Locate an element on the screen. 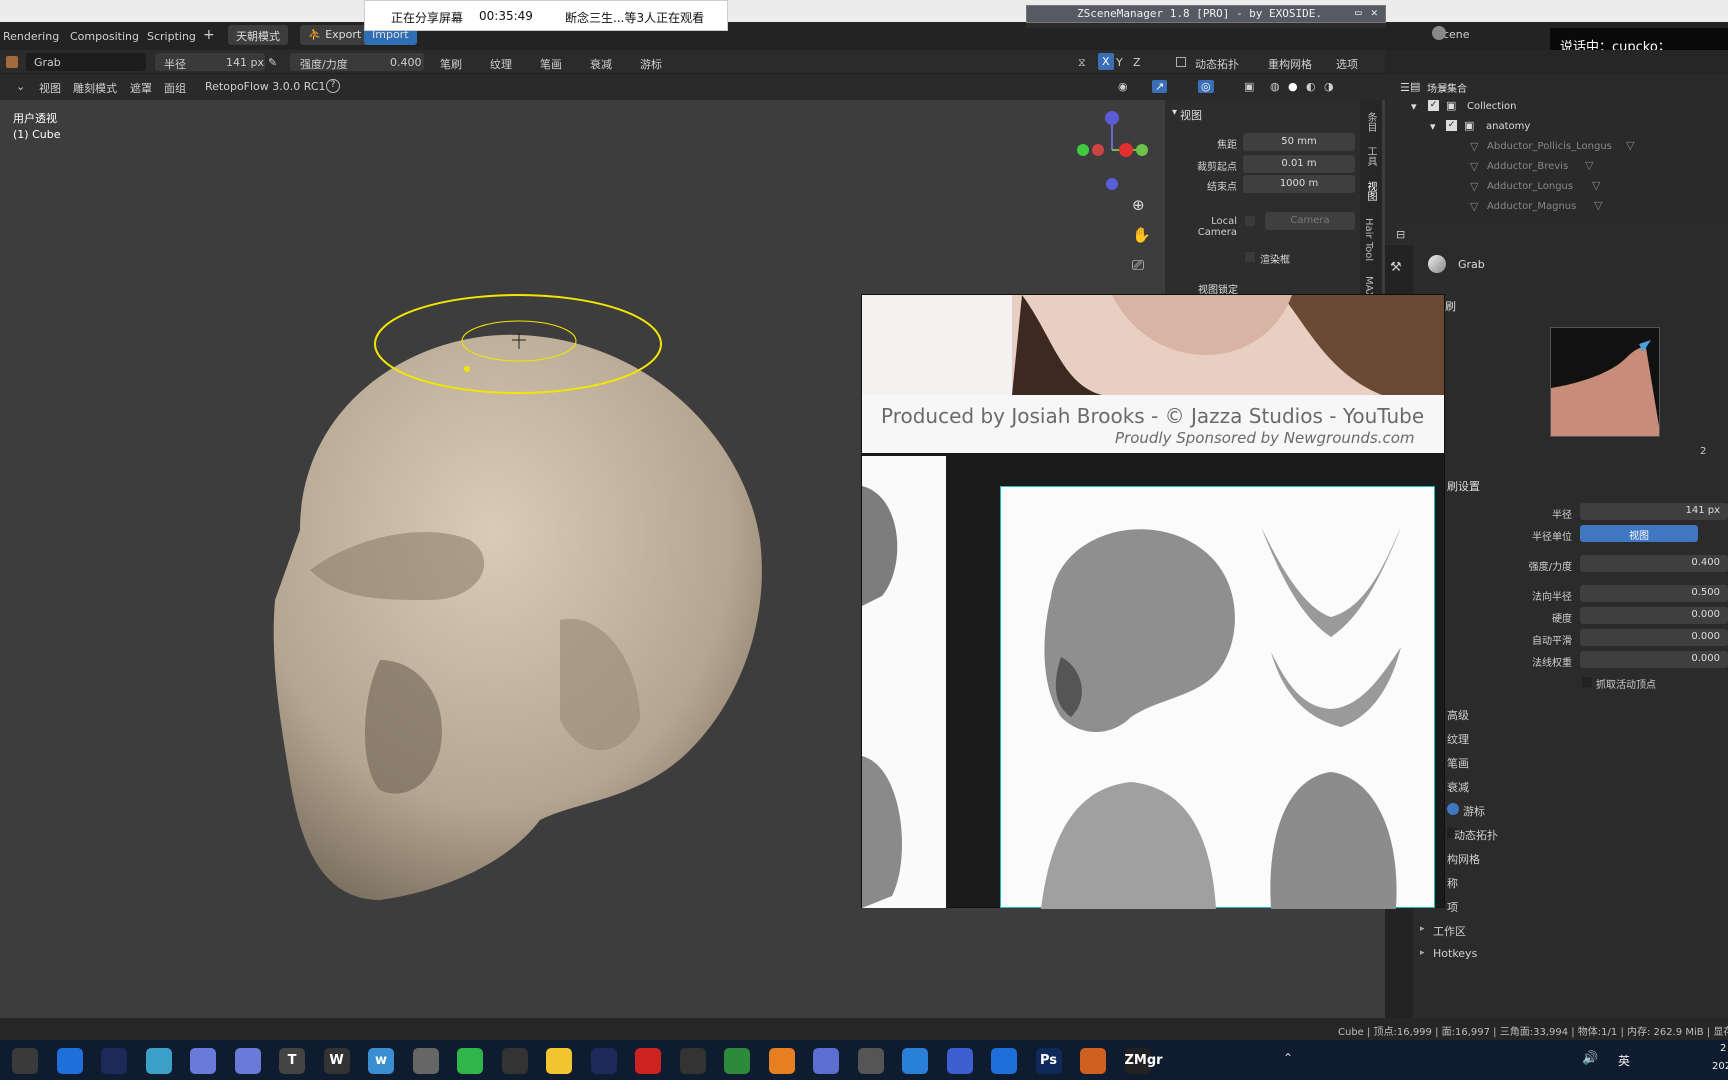 This screenshot has width=1728, height=1080. taskbar-cloud-app-icon is located at coordinates (826, 1061).